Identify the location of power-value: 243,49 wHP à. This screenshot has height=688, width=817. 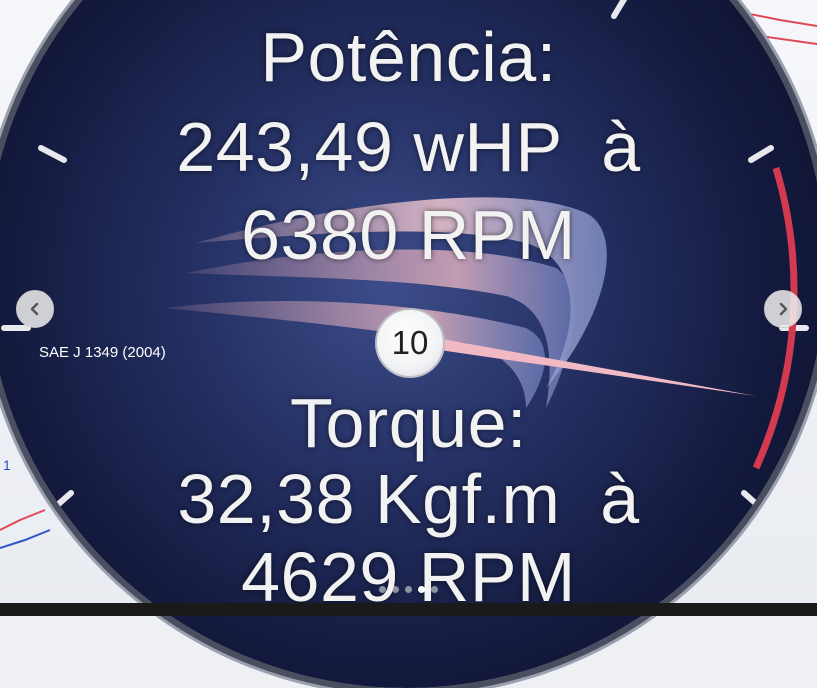
(408, 147).